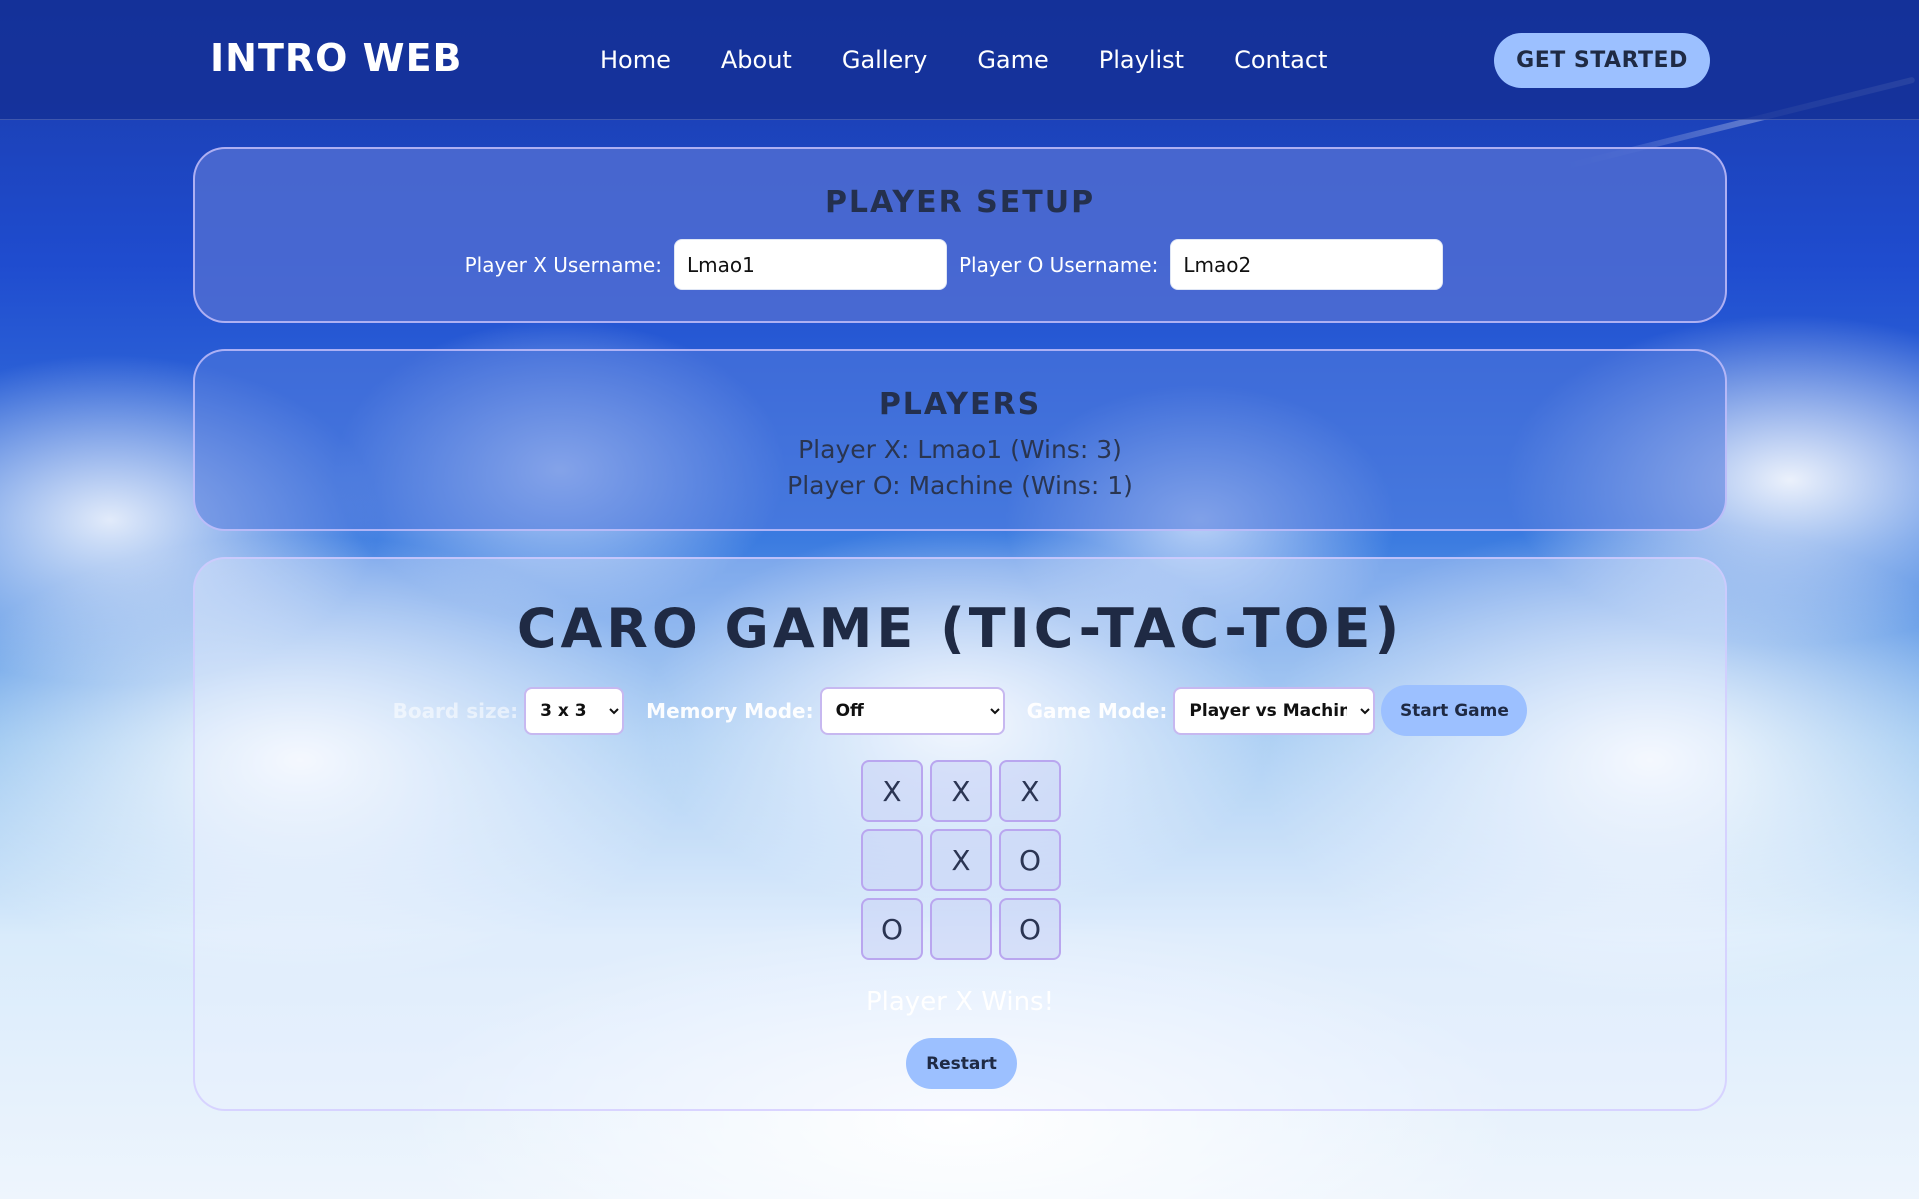 The width and height of the screenshot is (1919, 1199). What do you see at coordinates (960, 485) in the screenshot?
I see `player-o-score: Player O: Machine (Wins: 1)` at bounding box center [960, 485].